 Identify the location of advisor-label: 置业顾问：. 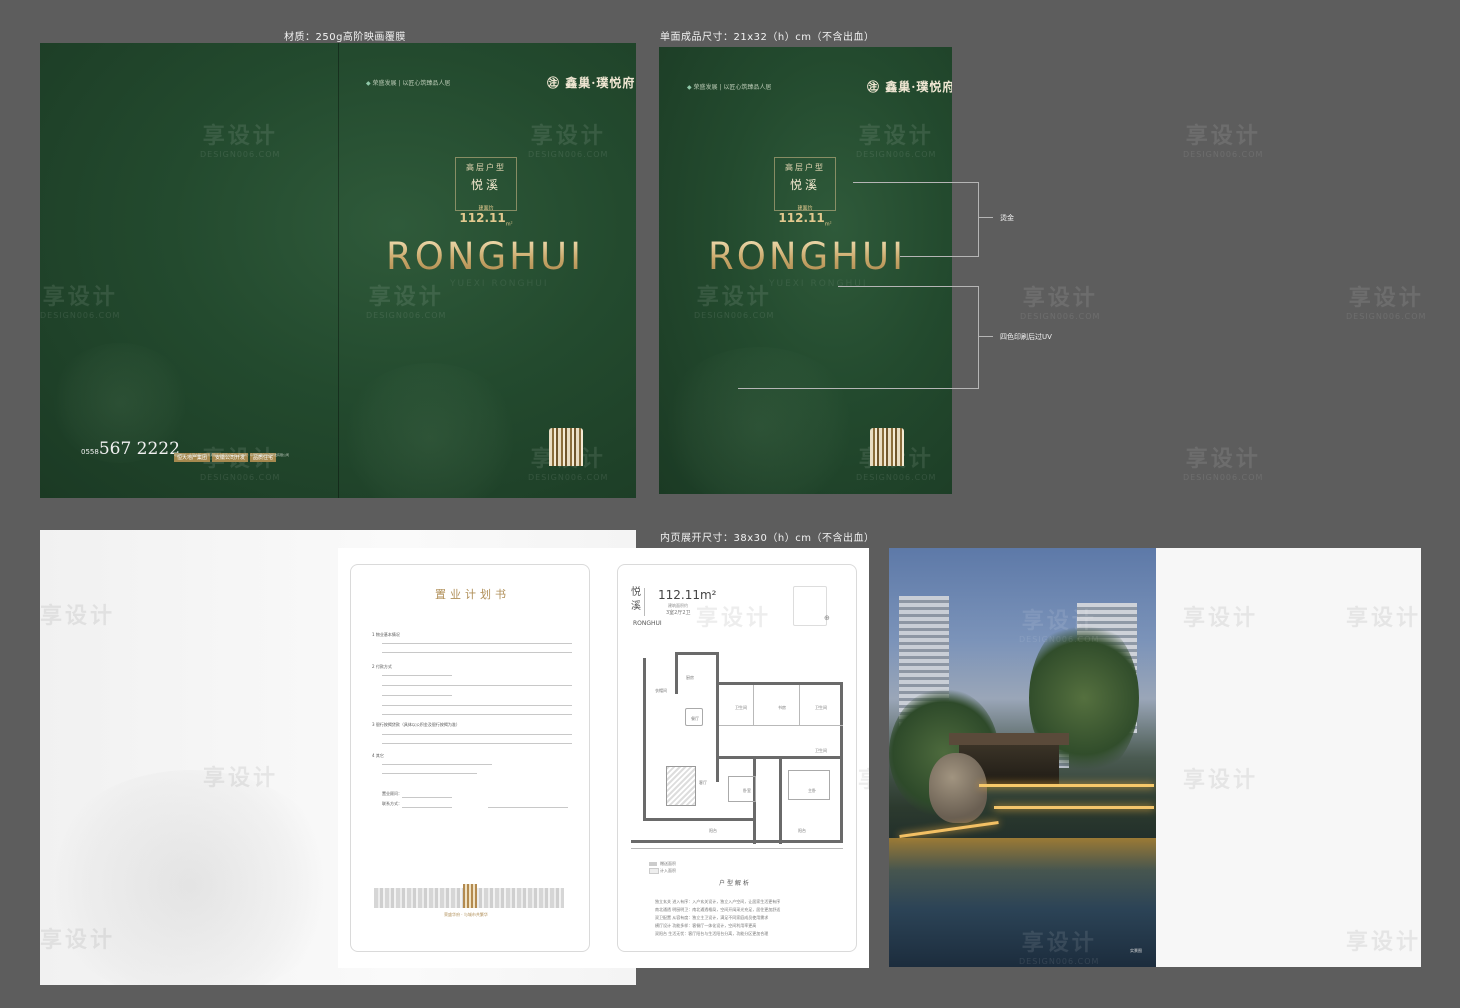
(392, 793).